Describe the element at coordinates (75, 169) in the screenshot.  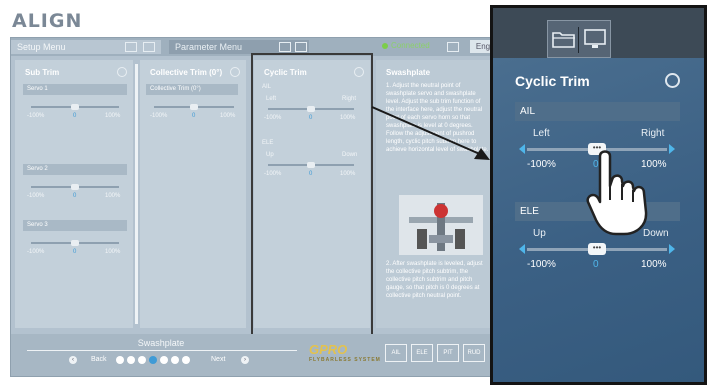
I see `servo-2-label: Servo 2` at that location.